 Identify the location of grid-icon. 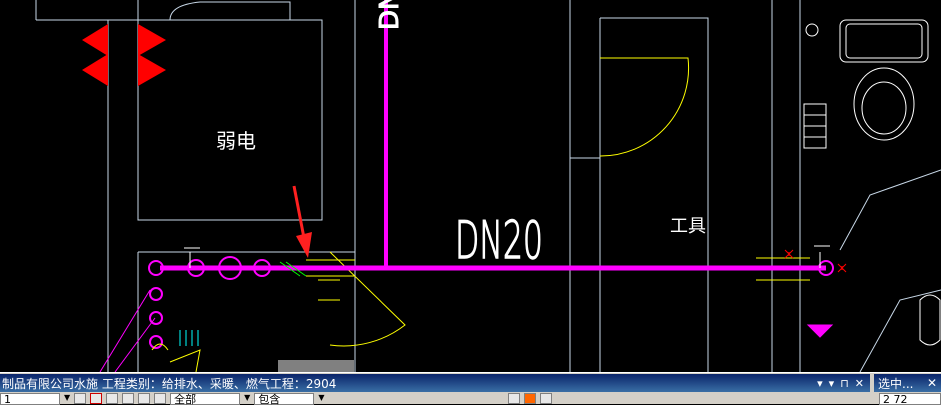
(128, 398).